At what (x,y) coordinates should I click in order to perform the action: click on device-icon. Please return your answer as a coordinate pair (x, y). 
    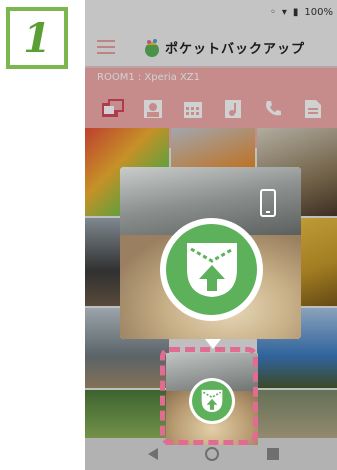
    Looking at the image, I should click on (268, 203).